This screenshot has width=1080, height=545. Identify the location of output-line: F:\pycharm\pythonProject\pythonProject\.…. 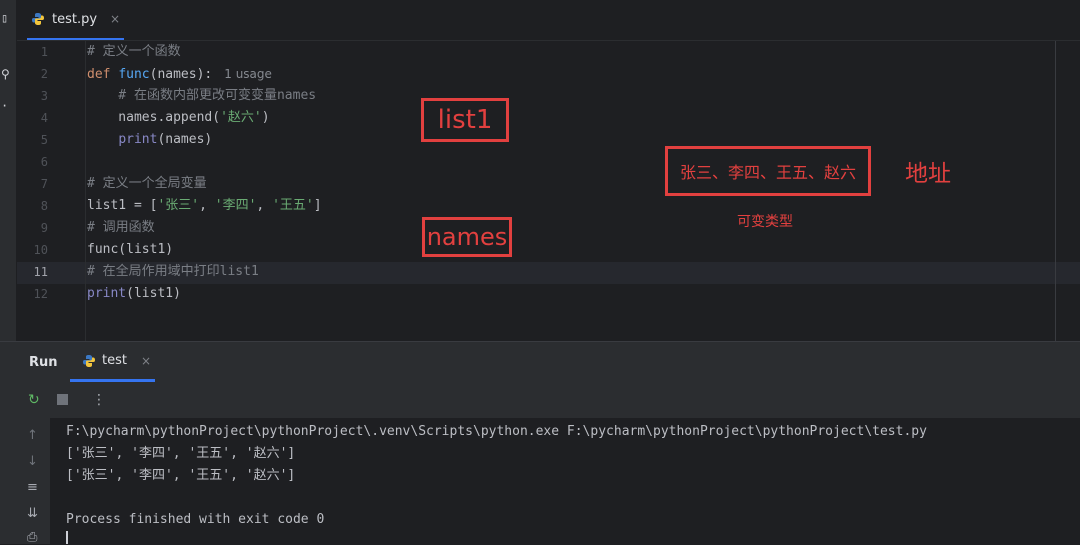
(496, 431).